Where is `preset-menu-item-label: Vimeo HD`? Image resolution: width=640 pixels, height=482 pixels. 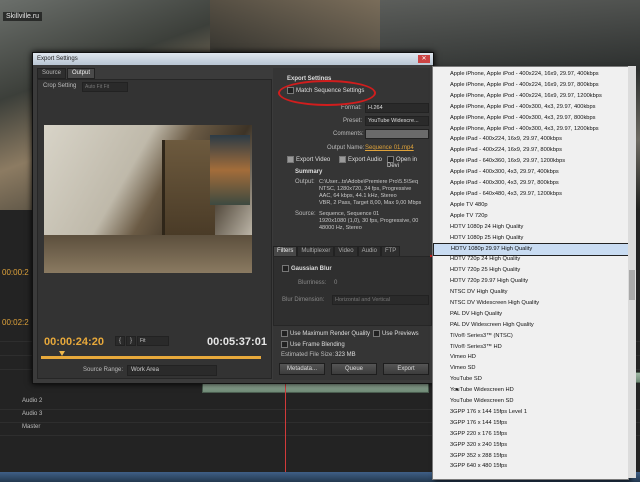 preset-menu-item-label: Vimeo HD is located at coordinates (463, 357).